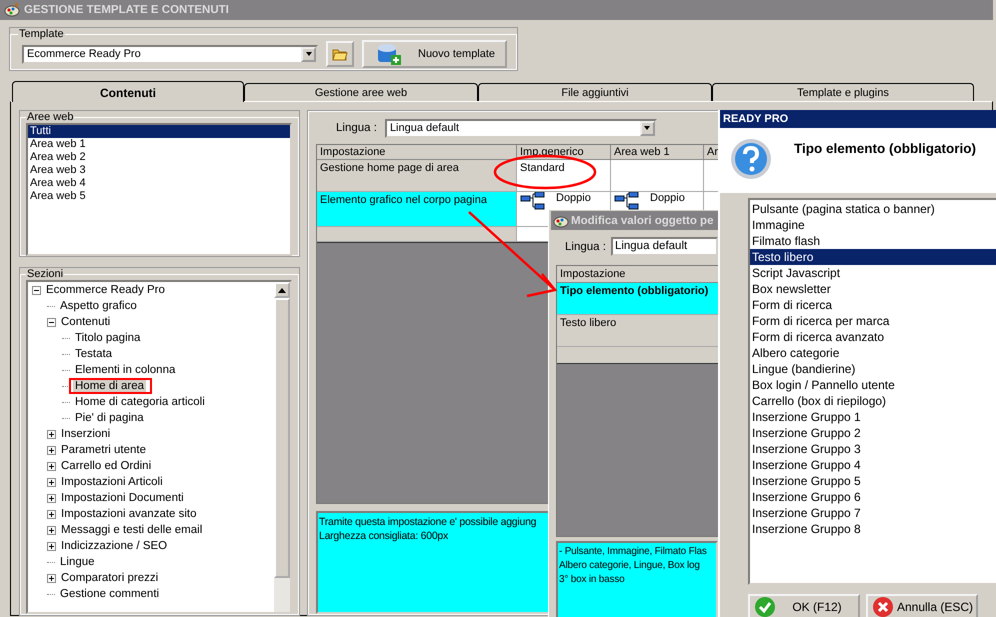 The width and height of the screenshot is (996, 617). What do you see at coordinates (159, 170) in the screenshot?
I see `area-item: Area web 3` at bounding box center [159, 170].